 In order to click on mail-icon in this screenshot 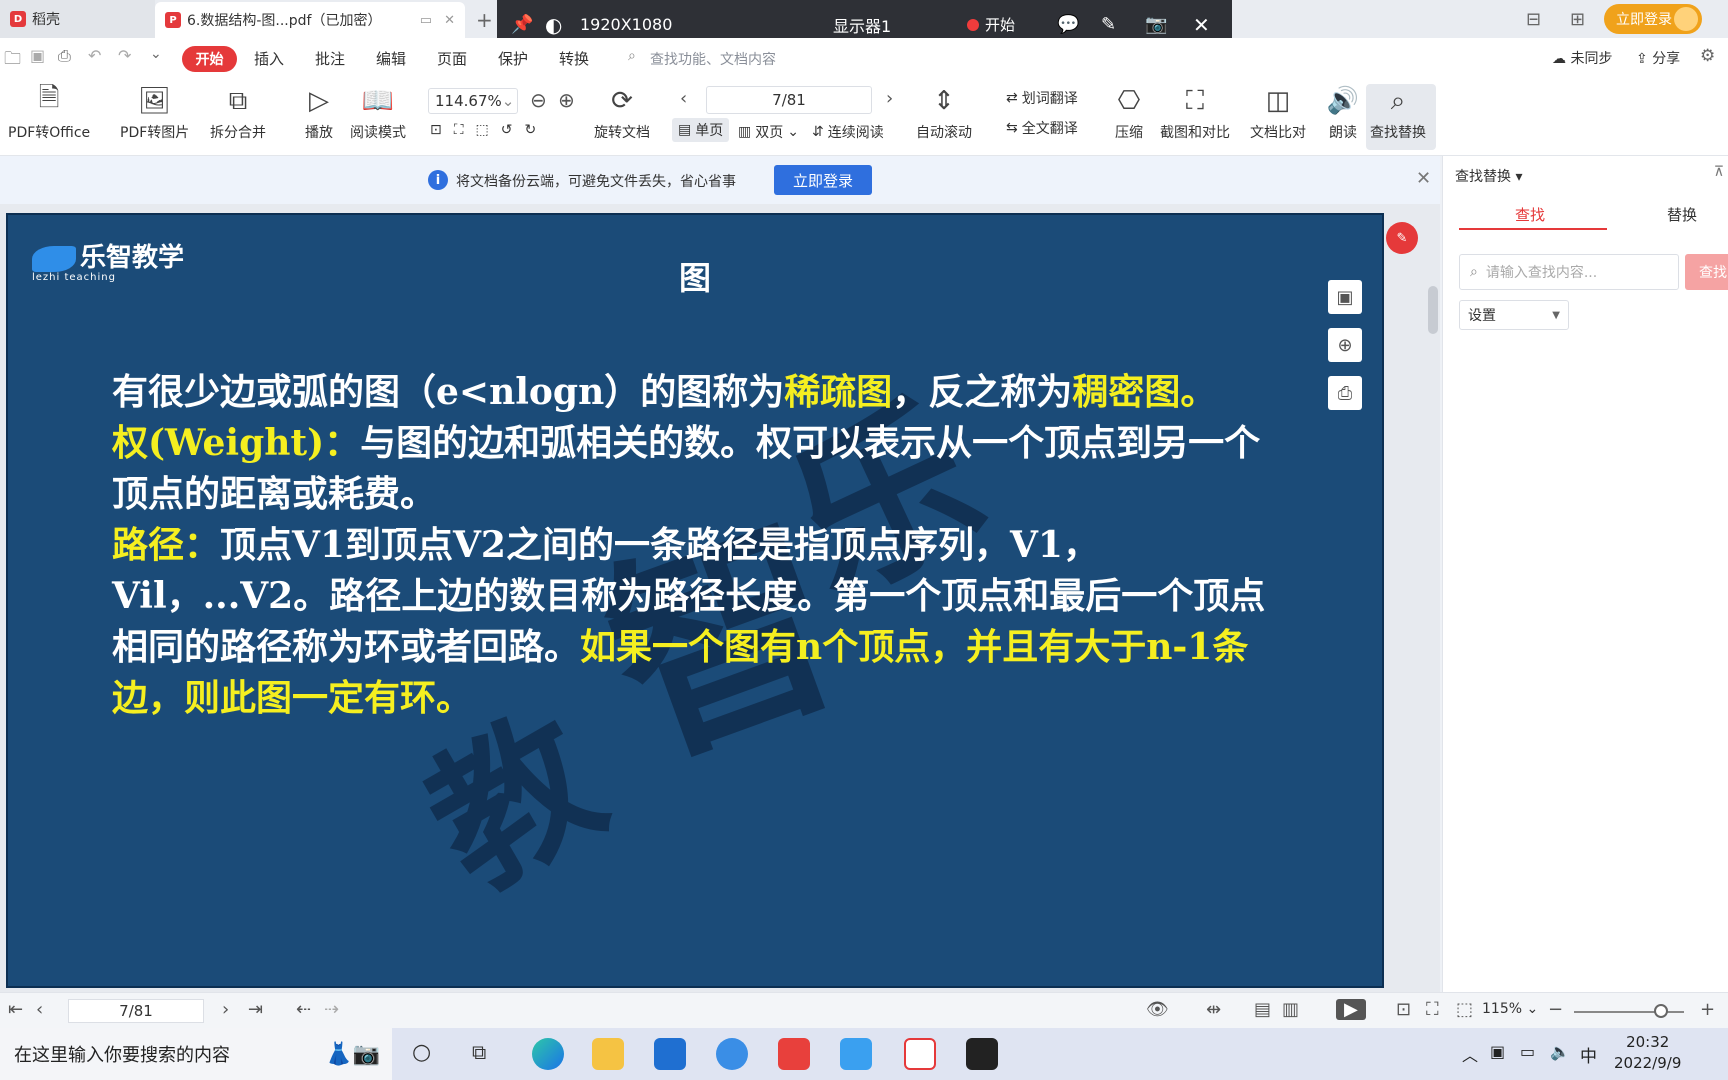, I will do `click(670, 1054)`.